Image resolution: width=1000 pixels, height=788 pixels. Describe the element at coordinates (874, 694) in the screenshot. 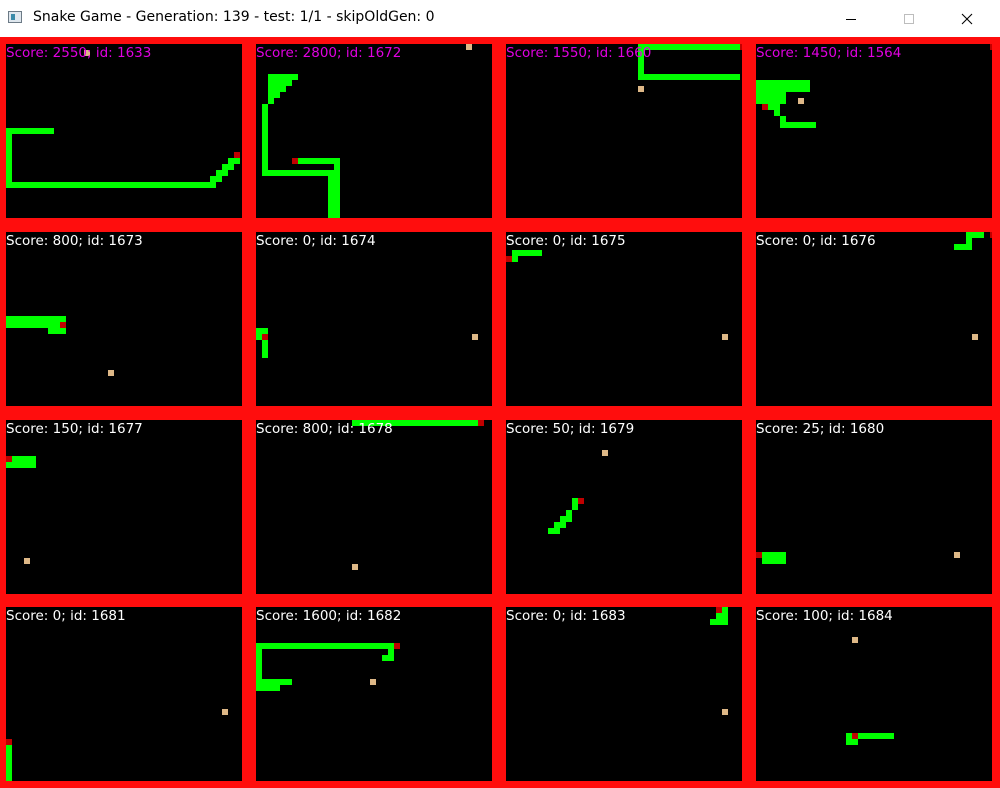

I see `game-board: Score: 100; id: 1684` at that location.